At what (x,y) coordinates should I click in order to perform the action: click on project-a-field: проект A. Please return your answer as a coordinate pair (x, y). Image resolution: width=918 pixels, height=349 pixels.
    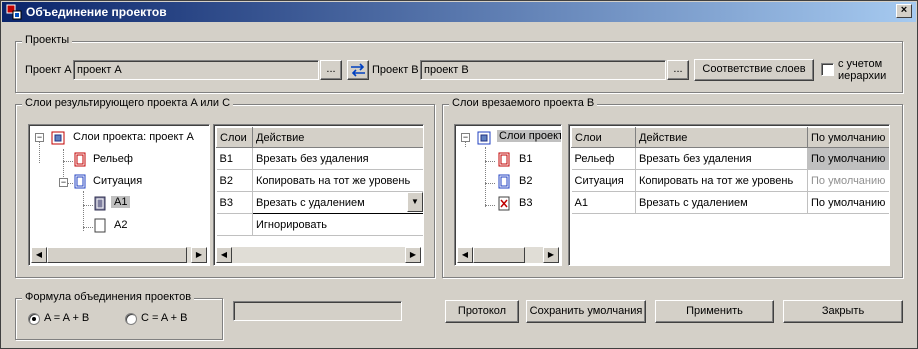
    Looking at the image, I should click on (196, 70).